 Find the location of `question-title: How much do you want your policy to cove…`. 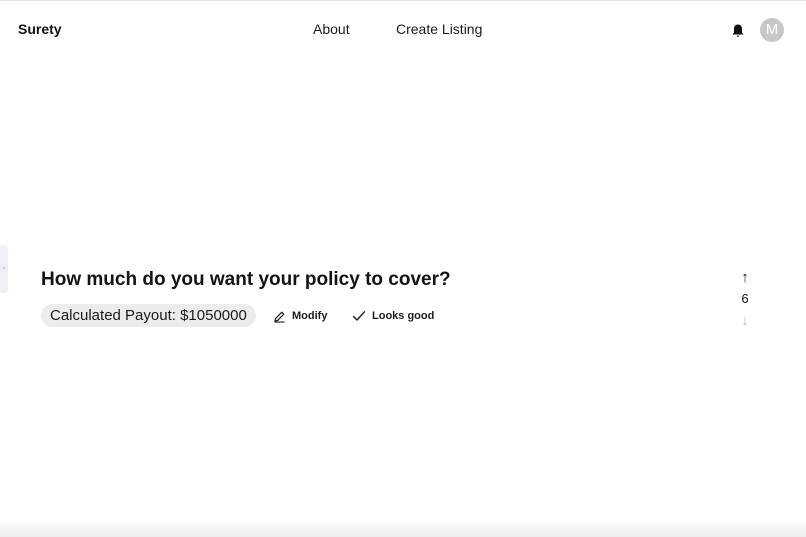

question-title: How much do you want your policy to cove… is located at coordinates (246, 279).